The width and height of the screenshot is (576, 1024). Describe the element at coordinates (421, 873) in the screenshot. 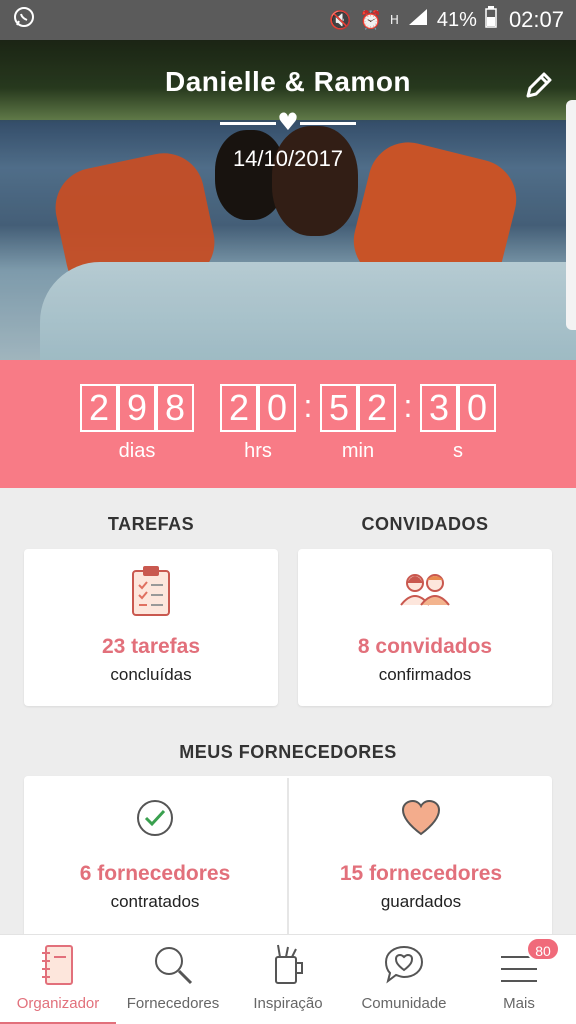

I see `vendors-saved-count: 15 fornecedores` at that location.